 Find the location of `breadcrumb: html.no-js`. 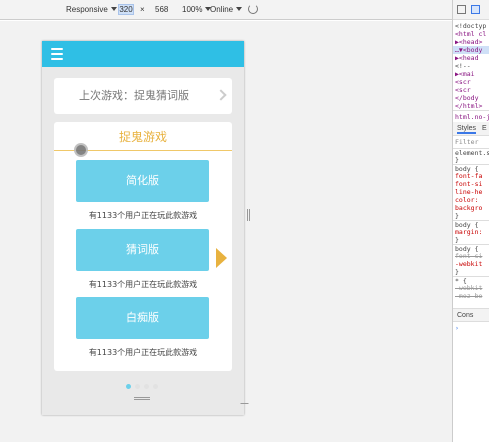

breadcrumb: html.no-js is located at coordinates (471, 116).